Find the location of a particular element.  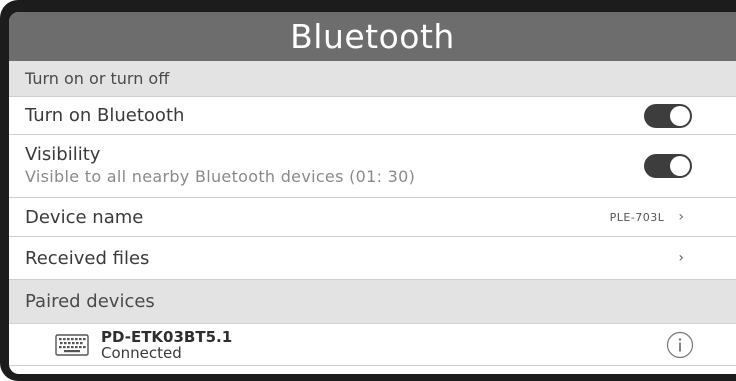

section-header-paired: Paired devices is located at coordinates (372, 302).